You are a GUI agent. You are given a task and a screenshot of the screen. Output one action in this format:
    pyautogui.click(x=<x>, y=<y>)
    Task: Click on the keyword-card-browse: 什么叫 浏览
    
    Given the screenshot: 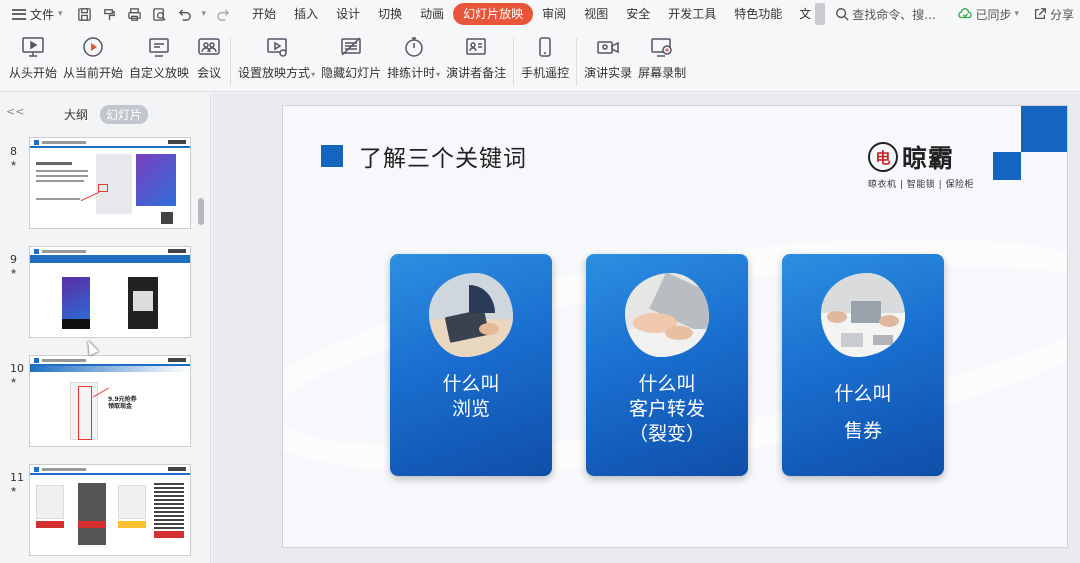 What is the action you would take?
    pyautogui.click(x=471, y=365)
    